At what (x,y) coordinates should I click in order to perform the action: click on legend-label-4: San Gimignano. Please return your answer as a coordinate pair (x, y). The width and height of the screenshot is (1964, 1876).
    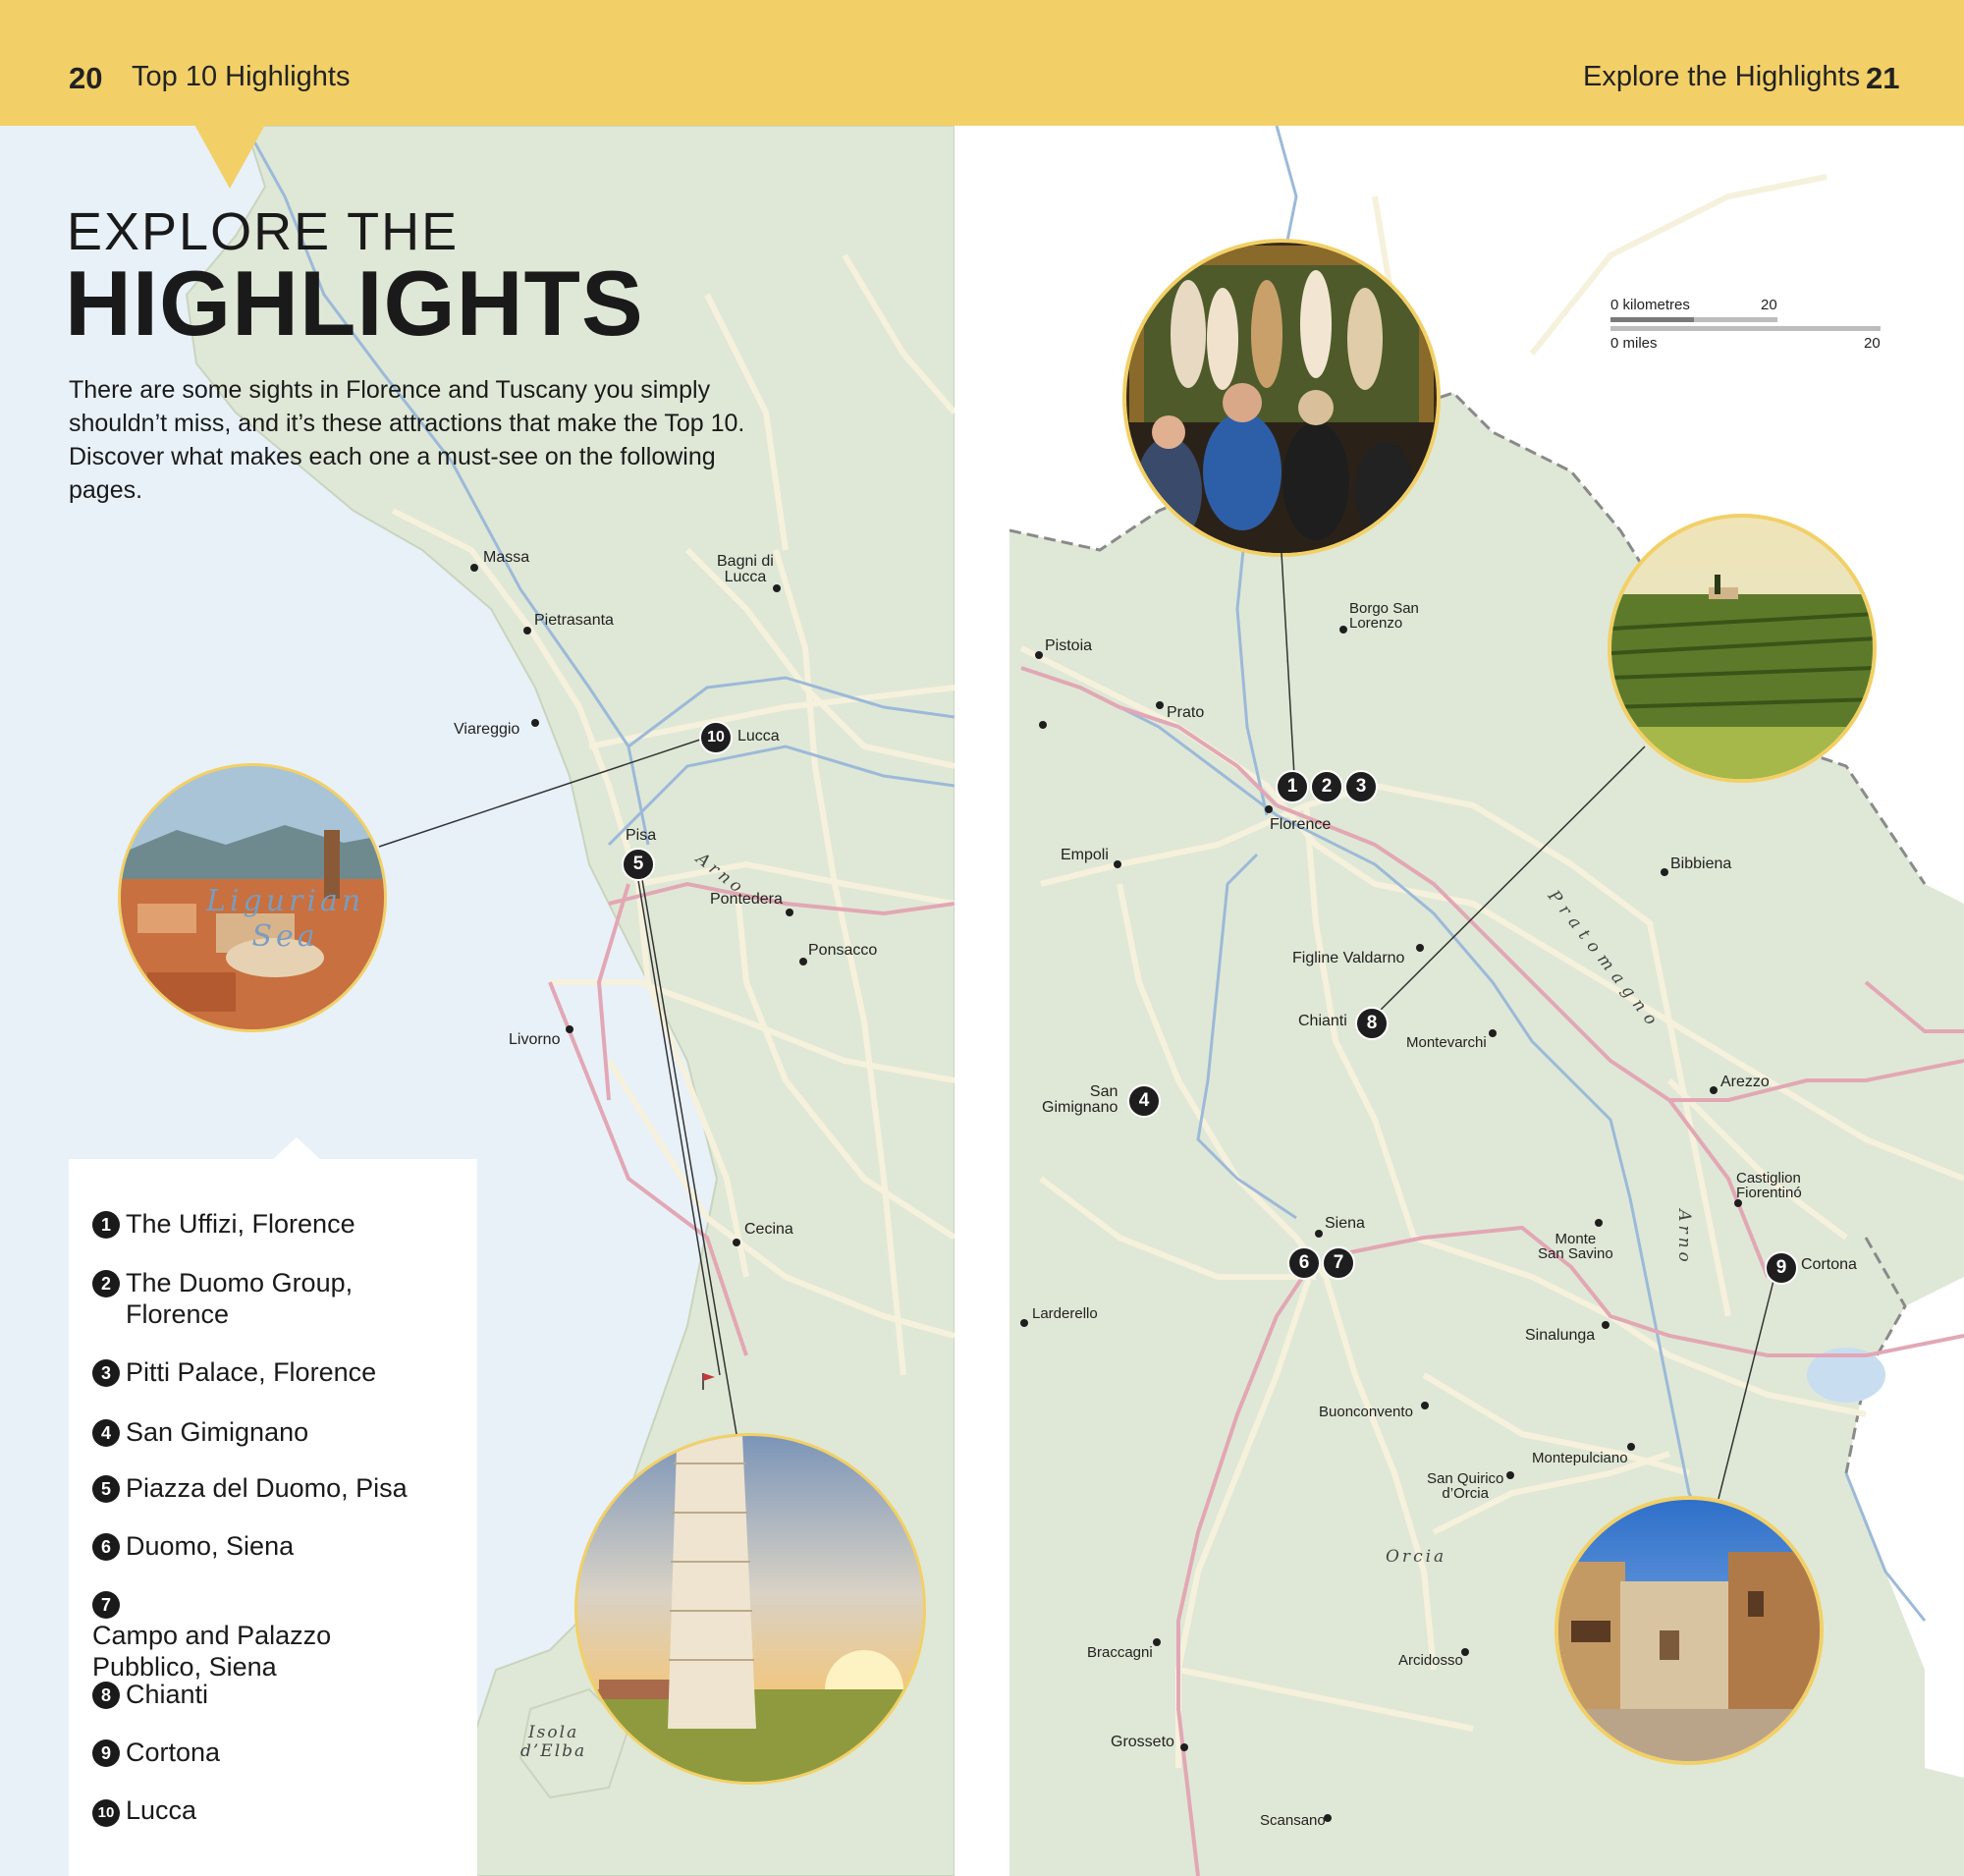
    Looking at the image, I should click on (217, 1432).